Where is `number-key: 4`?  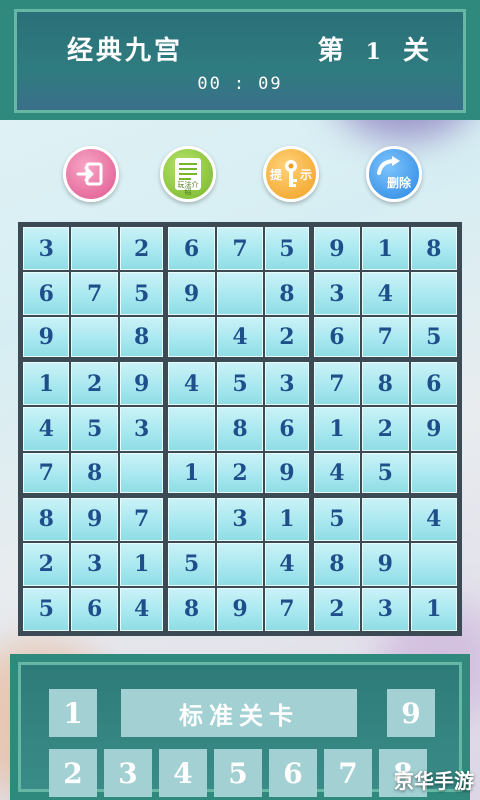
number-key: 4 is located at coordinates (183, 773).